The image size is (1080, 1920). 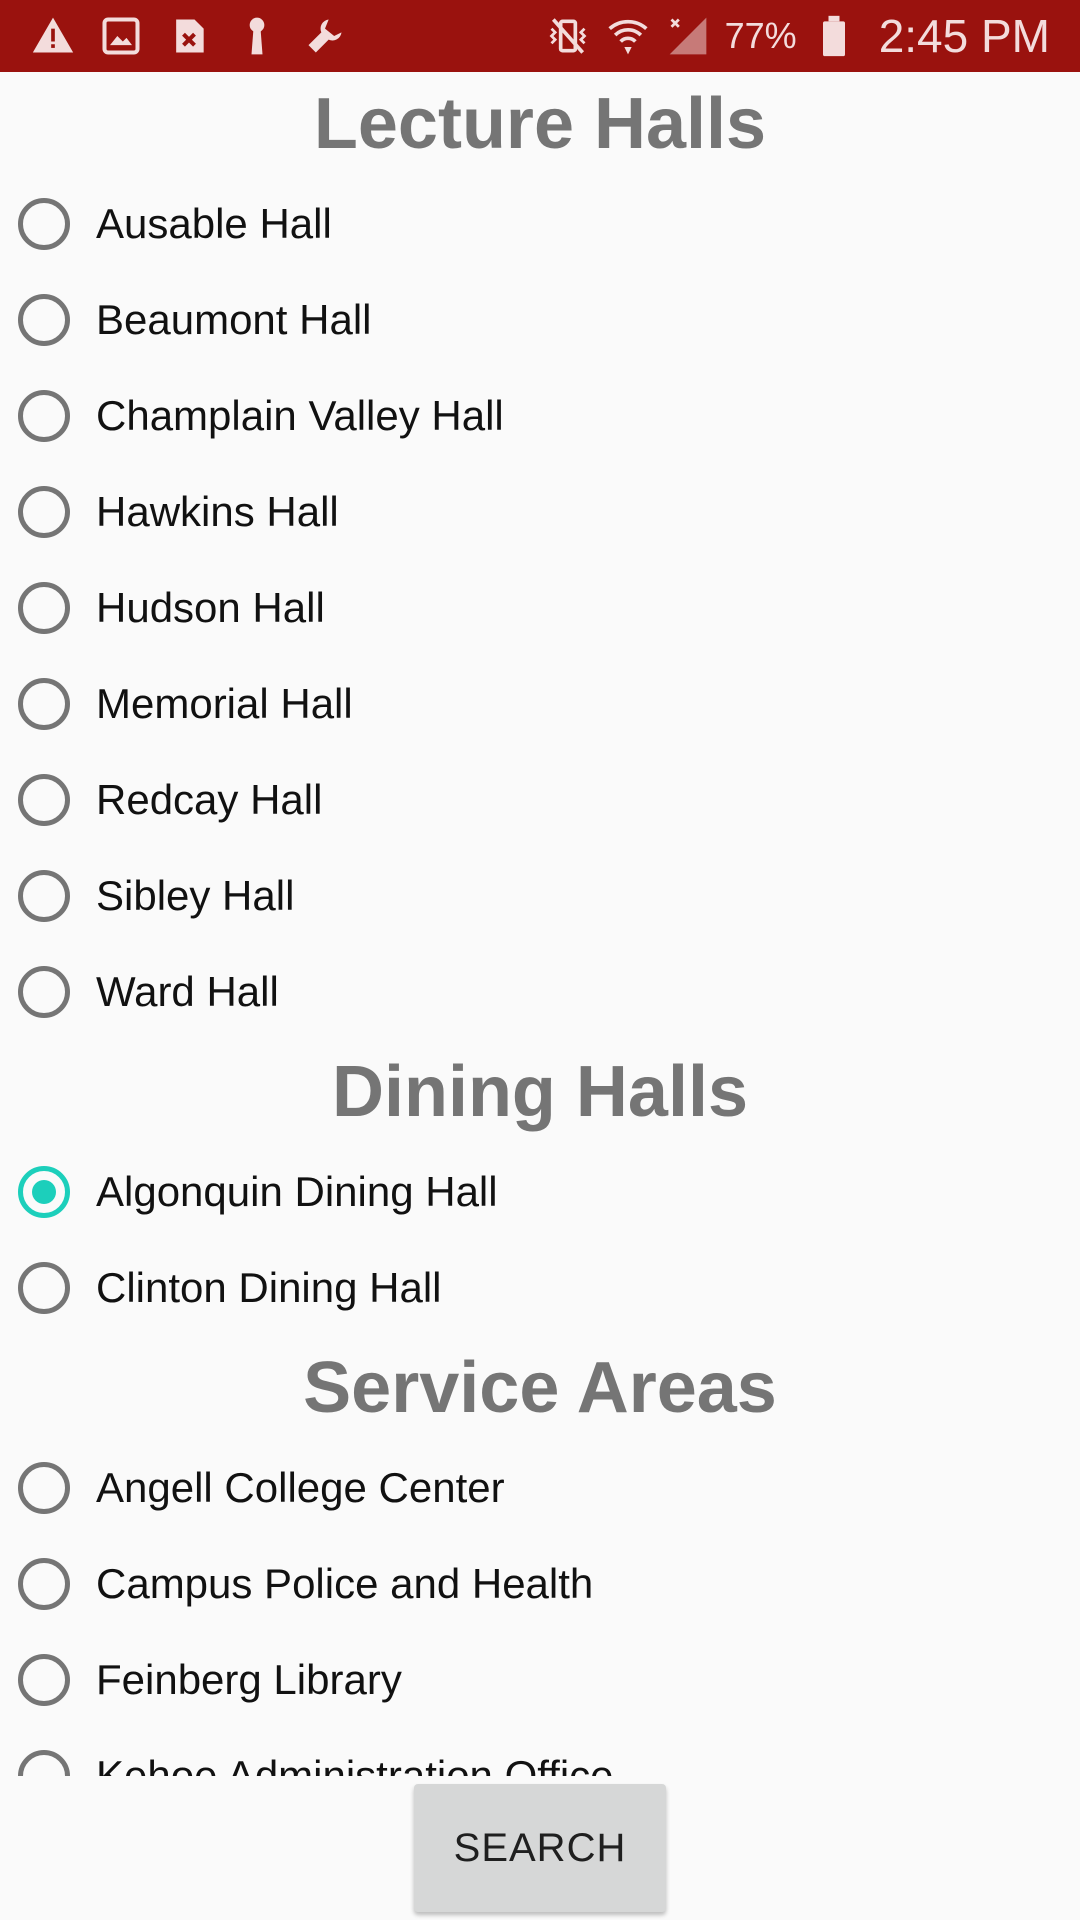 I want to click on section-title-dining-halls: Dining Halls, so click(x=540, y=1092).